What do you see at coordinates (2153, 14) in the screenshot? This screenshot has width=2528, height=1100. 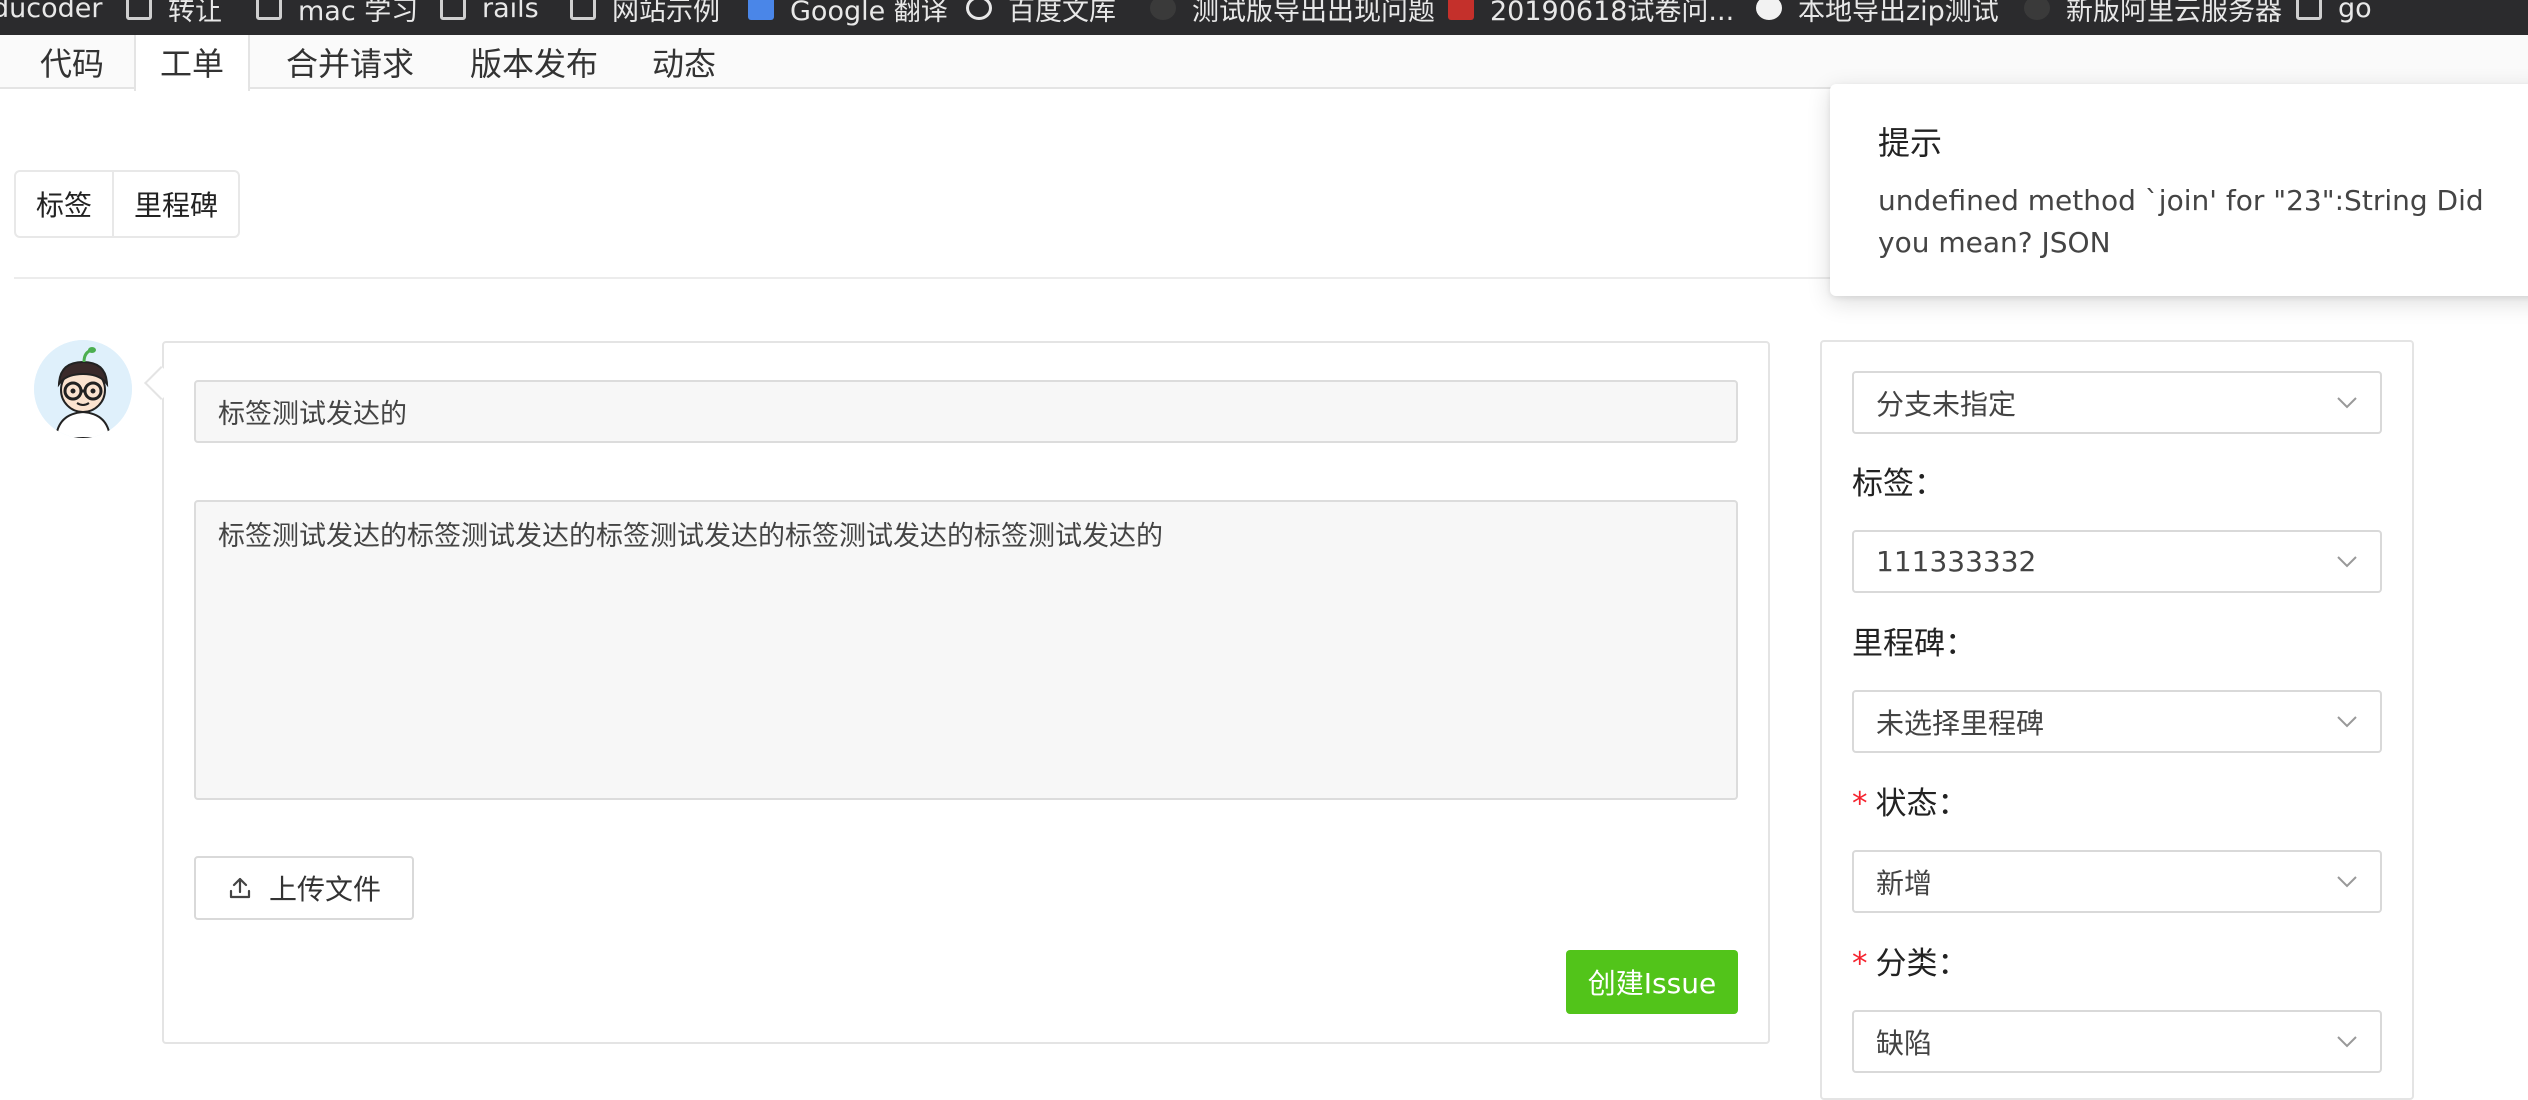 I see `bookmark-aliyun: 新版阿里云服务器` at bounding box center [2153, 14].